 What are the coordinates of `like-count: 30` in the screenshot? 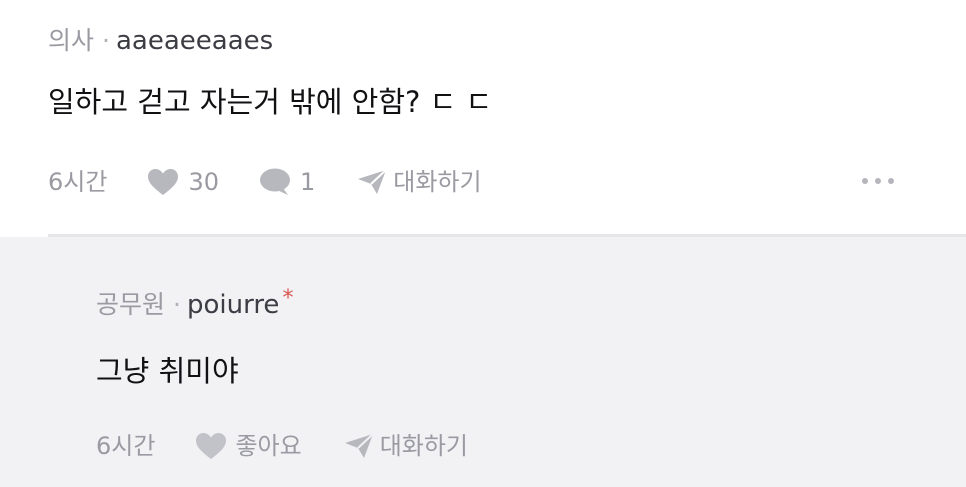 It's located at (203, 182).